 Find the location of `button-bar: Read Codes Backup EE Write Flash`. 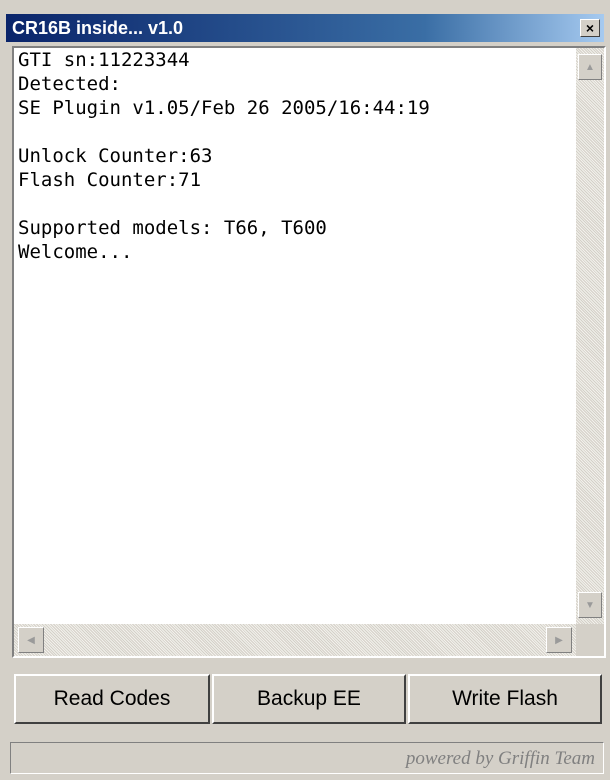

button-bar: Read Codes Backup EE Write Flash is located at coordinates (305, 699).